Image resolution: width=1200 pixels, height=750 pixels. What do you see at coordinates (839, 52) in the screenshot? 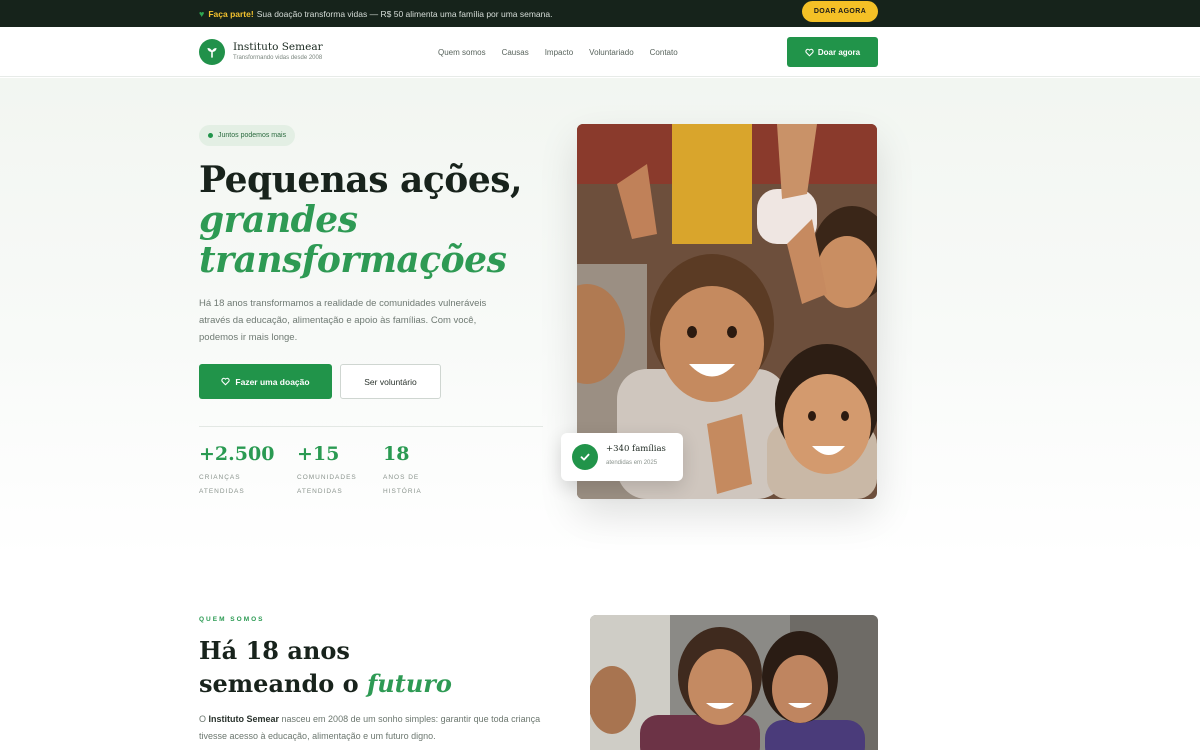
I see `header-donate-label: Doar agora` at bounding box center [839, 52].